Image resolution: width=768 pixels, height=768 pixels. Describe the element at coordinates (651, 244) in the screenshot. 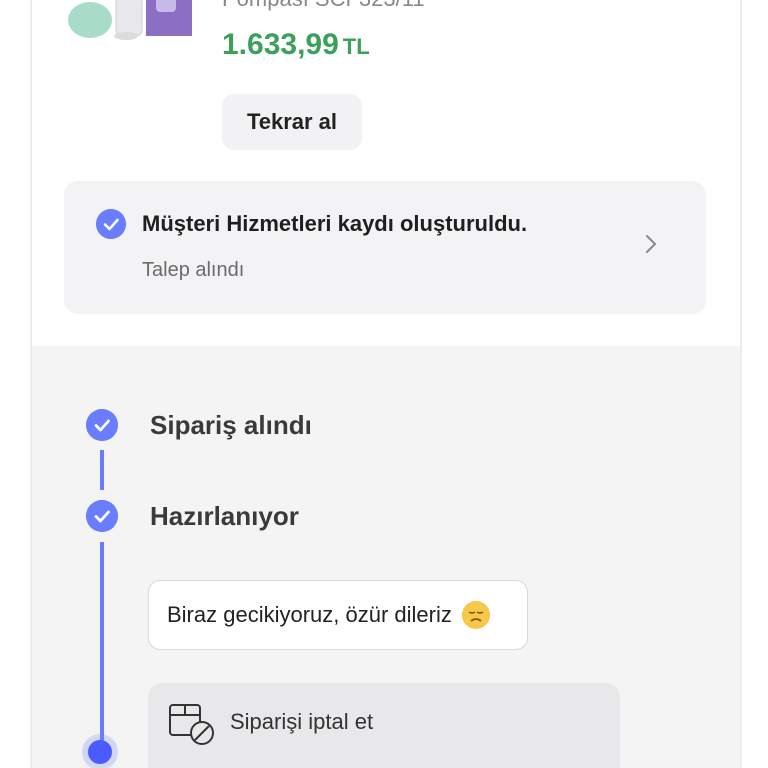

I see `chevron-right-icon` at that location.